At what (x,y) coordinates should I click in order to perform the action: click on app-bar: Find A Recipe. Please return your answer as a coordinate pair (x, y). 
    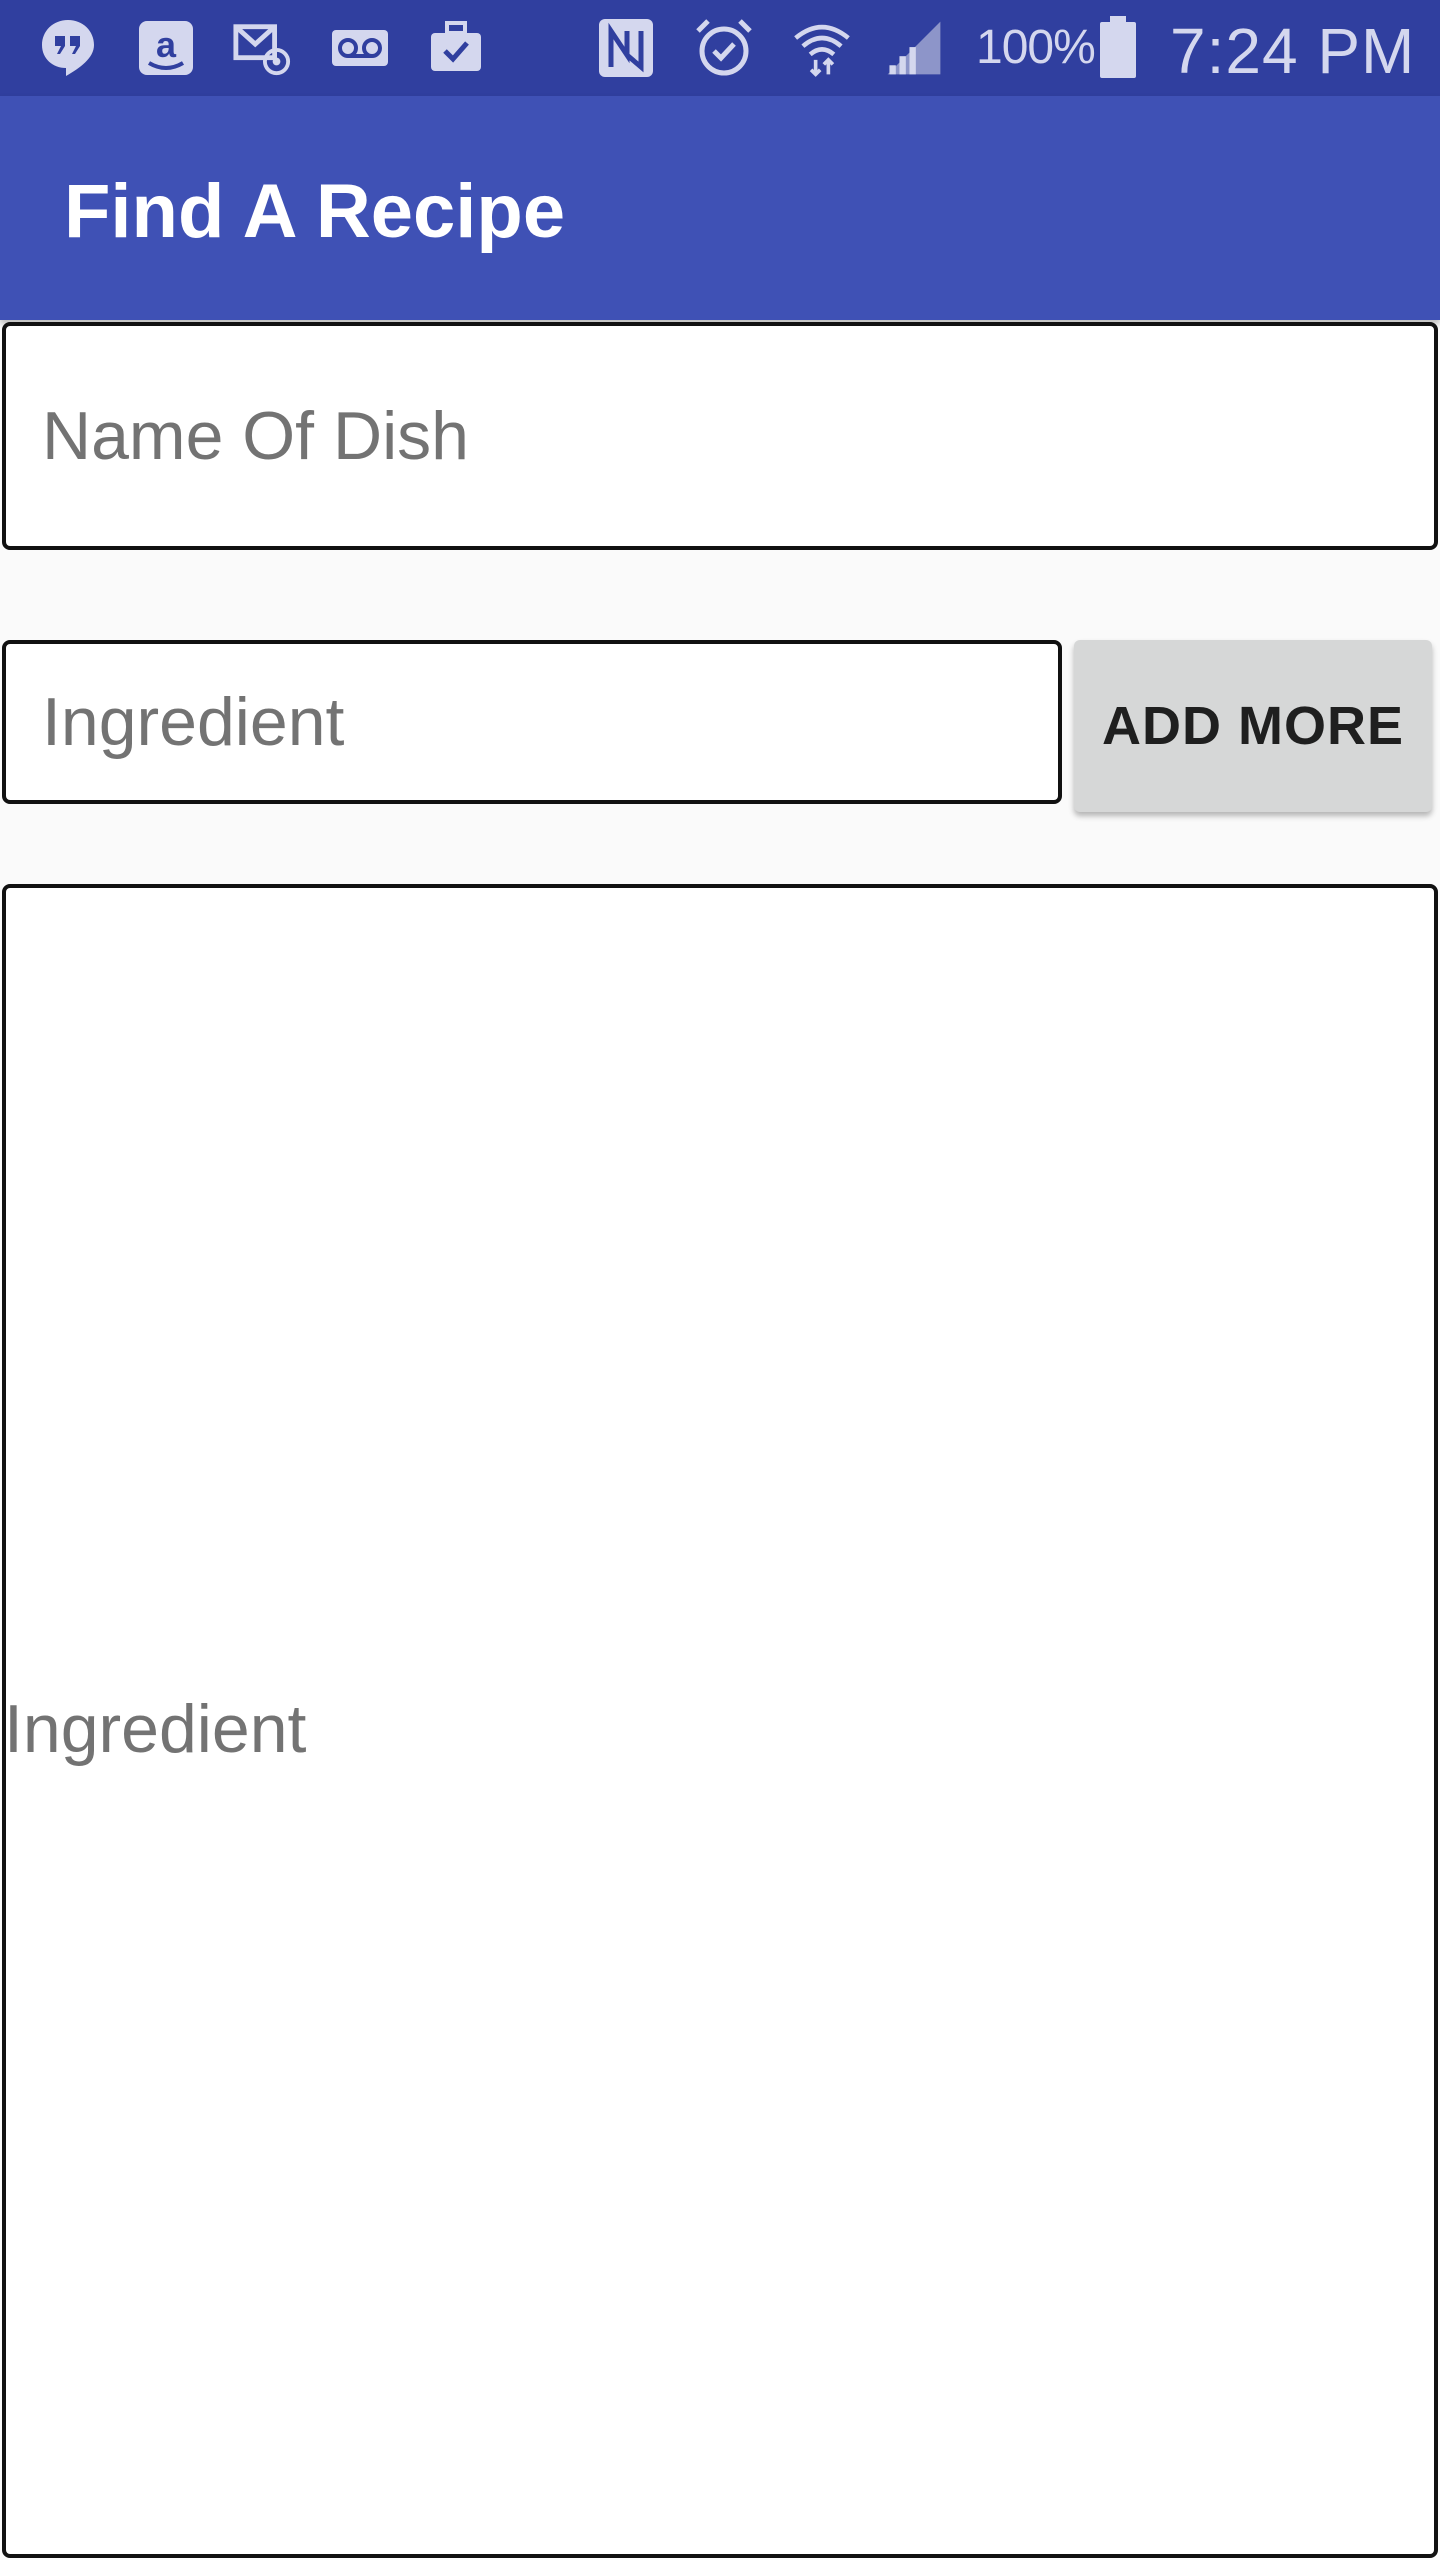
    Looking at the image, I should click on (720, 208).